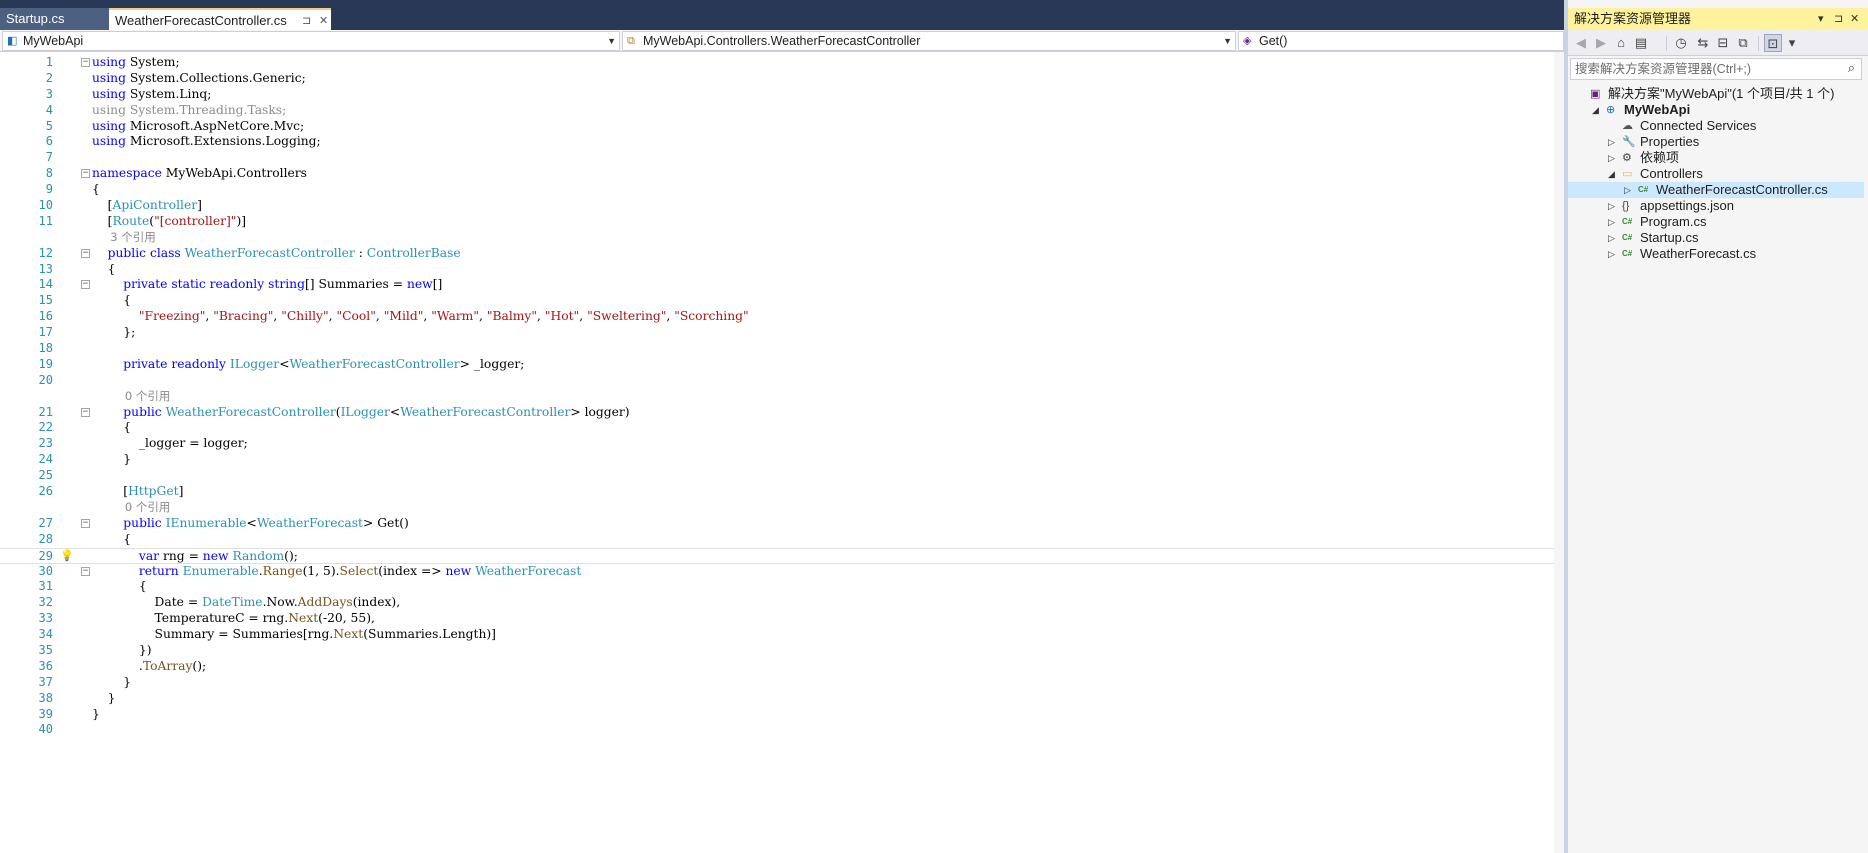 The image size is (1868, 853). What do you see at coordinates (412, 570) in the screenshot?
I see `code-token: (index =>` at bounding box center [412, 570].